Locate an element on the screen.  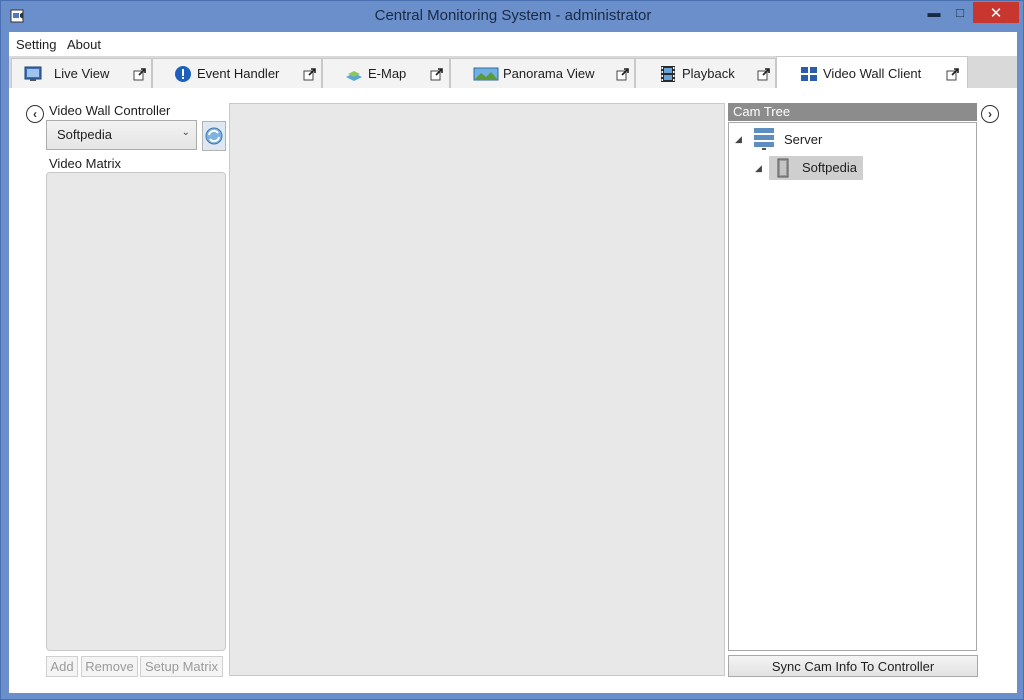
tab-playback: Playback is located at coordinates (705, 73).